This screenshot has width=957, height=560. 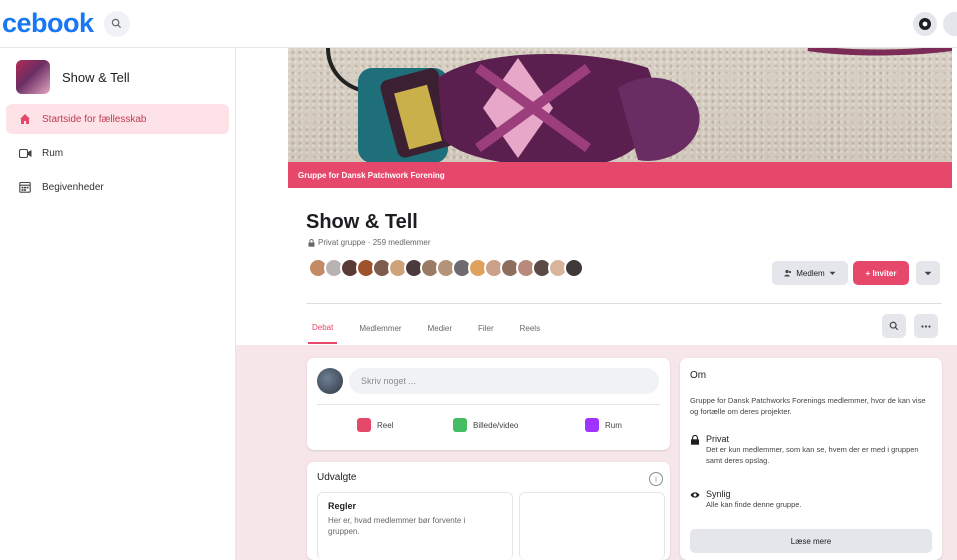 What do you see at coordinates (73, 187) in the screenshot?
I see `sidebar-item-label: Begivenheder` at bounding box center [73, 187].